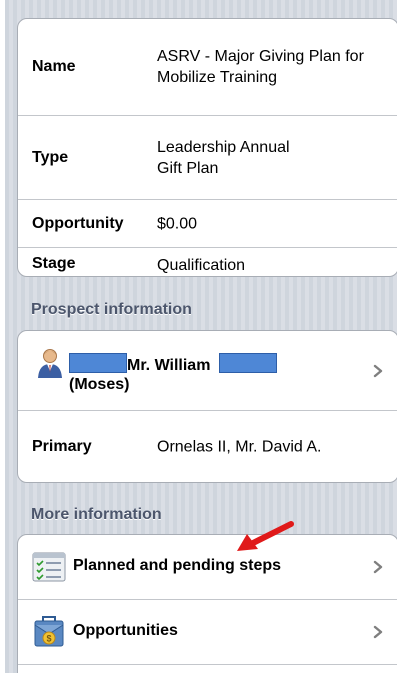 The width and height of the screenshot is (402, 673). I want to click on opportunity-value: $0.00, so click(177, 223).